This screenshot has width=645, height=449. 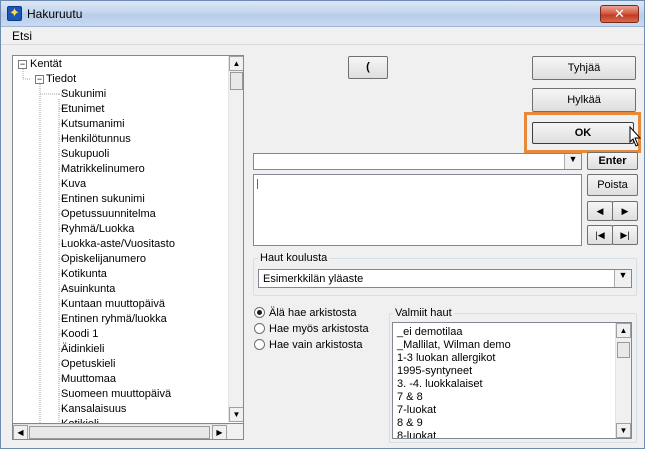 I want to click on app-icon, so click(x=14, y=13).